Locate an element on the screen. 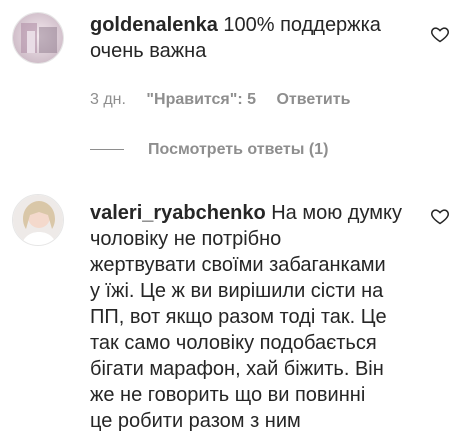 The height and width of the screenshot is (446, 450). comment-text-line: це робити разом з ним is located at coordinates (195, 421).